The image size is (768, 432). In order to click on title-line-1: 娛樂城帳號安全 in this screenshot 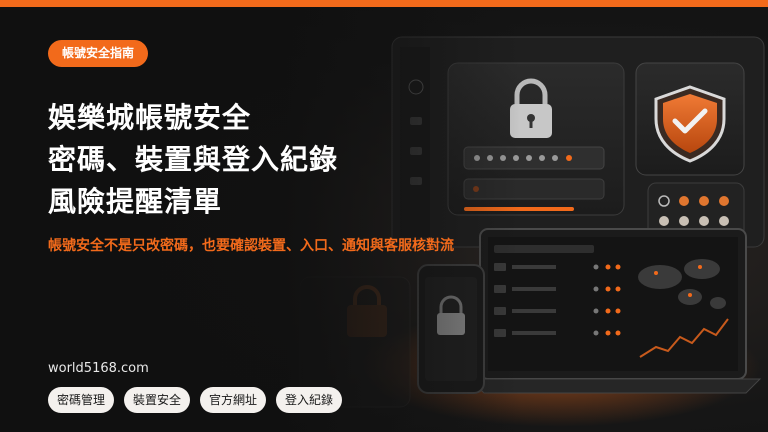, I will do `click(150, 117)`.